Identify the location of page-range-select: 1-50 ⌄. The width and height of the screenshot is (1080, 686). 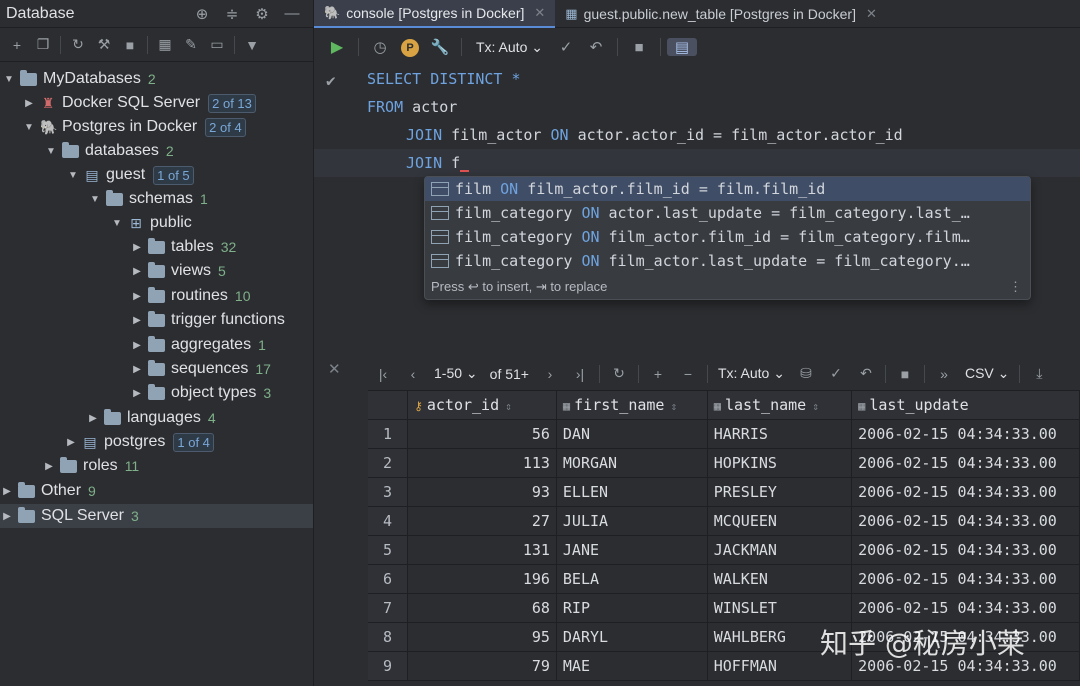
(456, 373).